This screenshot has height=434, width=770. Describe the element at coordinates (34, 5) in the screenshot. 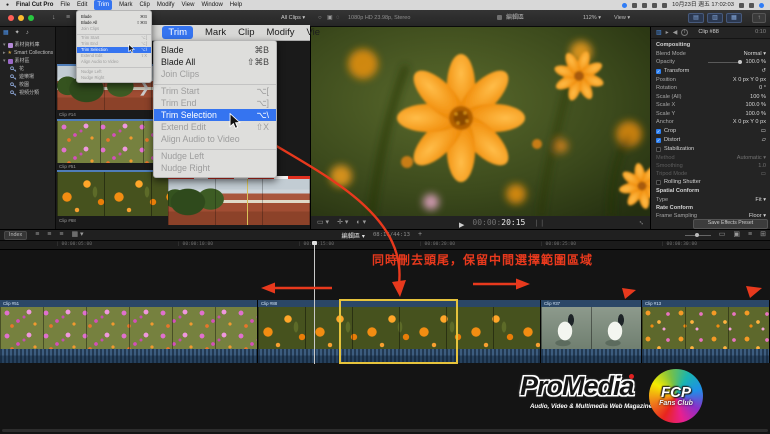

I see `menubar-item: Final Cut Pro` at that location.